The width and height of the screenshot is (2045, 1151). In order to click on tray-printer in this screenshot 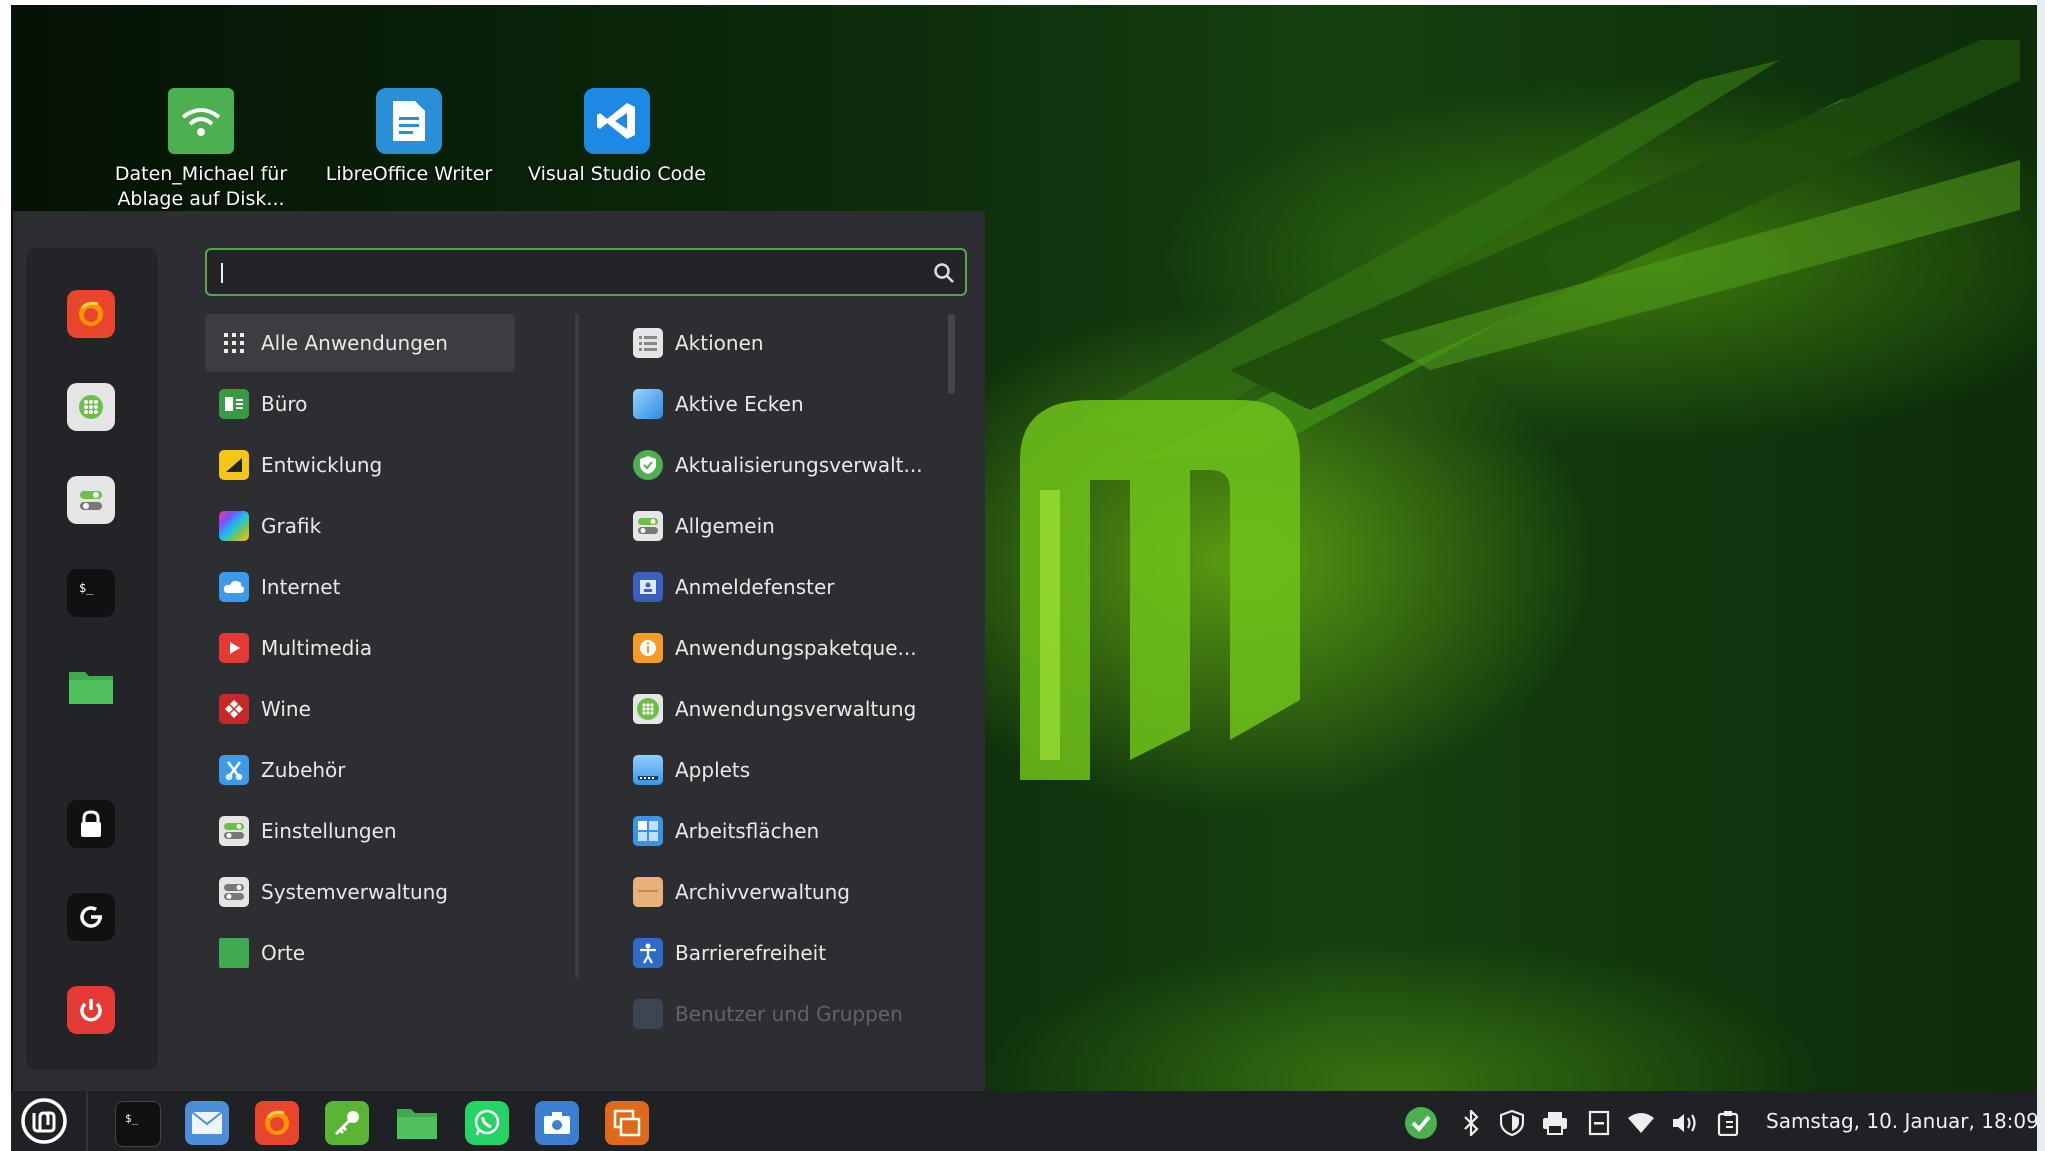, I will do `click(1555, 1123)`.